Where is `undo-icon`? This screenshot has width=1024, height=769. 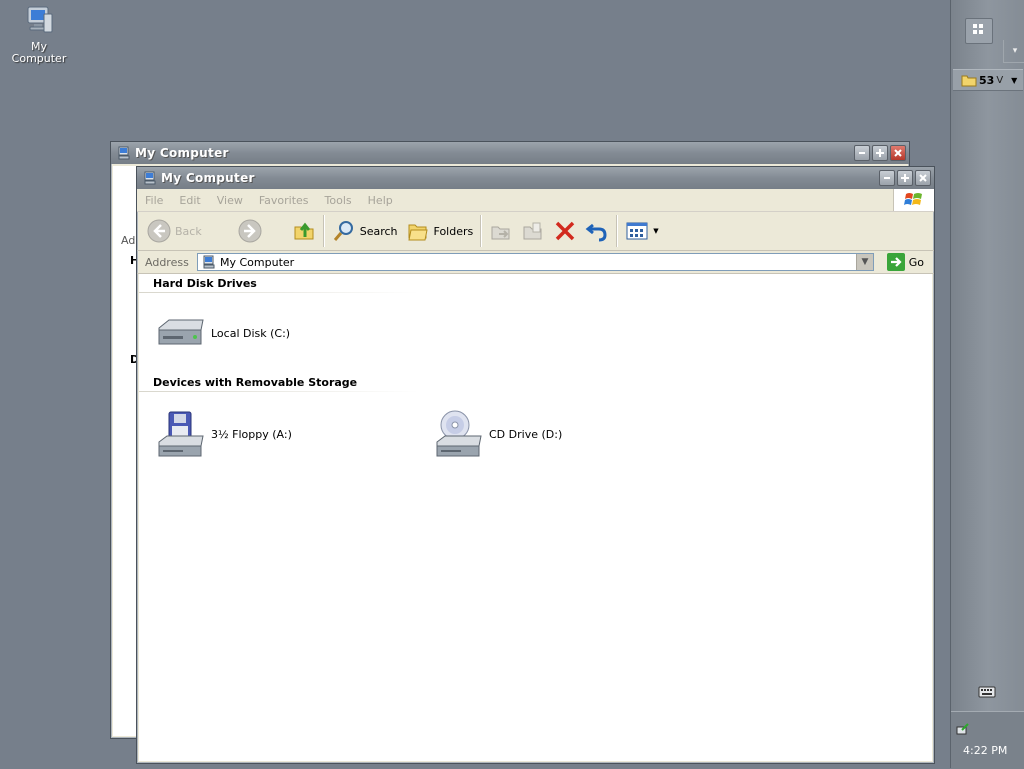 undo-icon is located at coordinates (596, 232).